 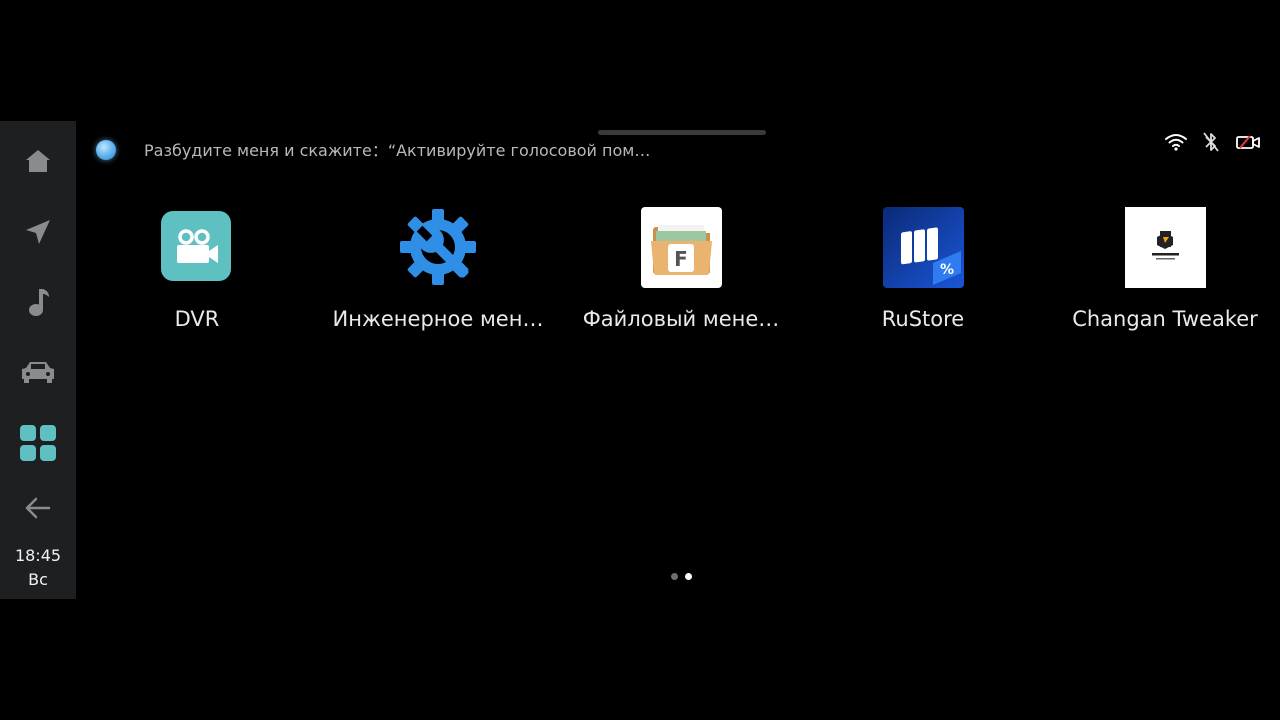 I want to click on dock-clock: 18:45 Вс, so click(x=38, y=568).